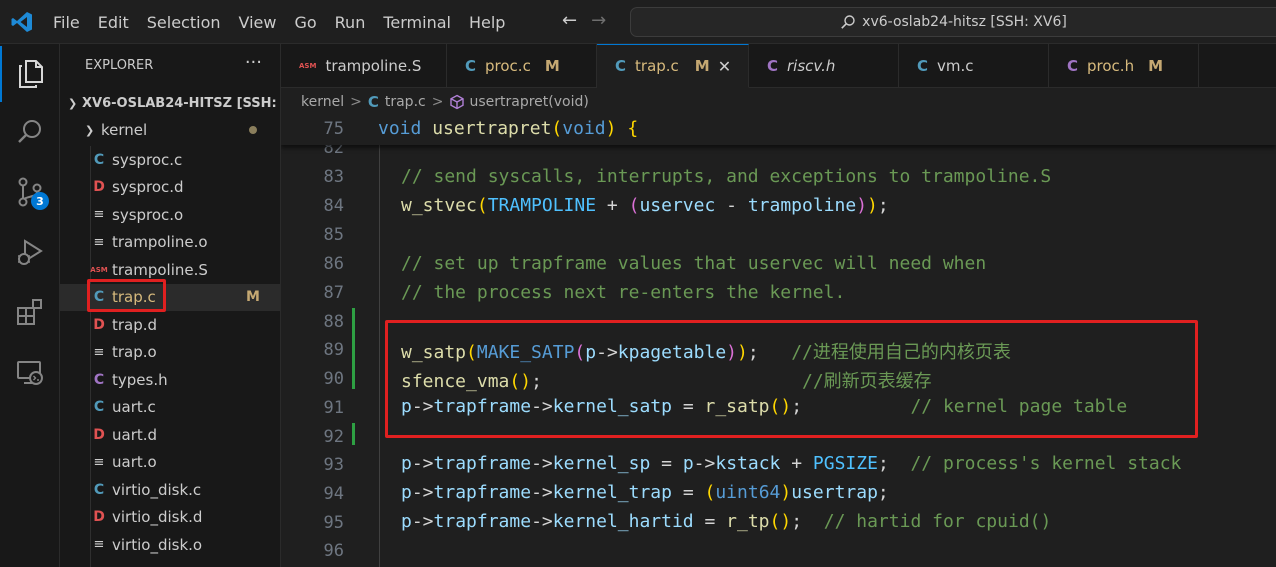  I want to click on file-item-trap-o: ≡ trap.o, so click(170, 353).